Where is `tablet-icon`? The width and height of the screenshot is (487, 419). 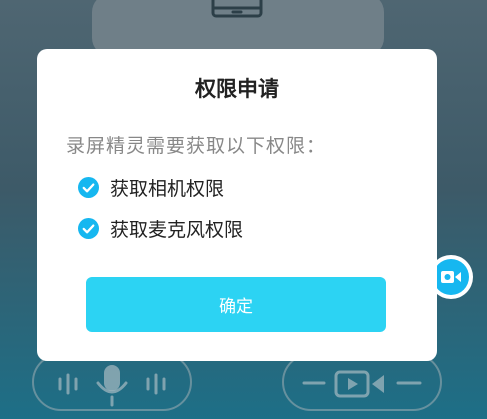
tablet-icon is located at coordinates (237, 9).